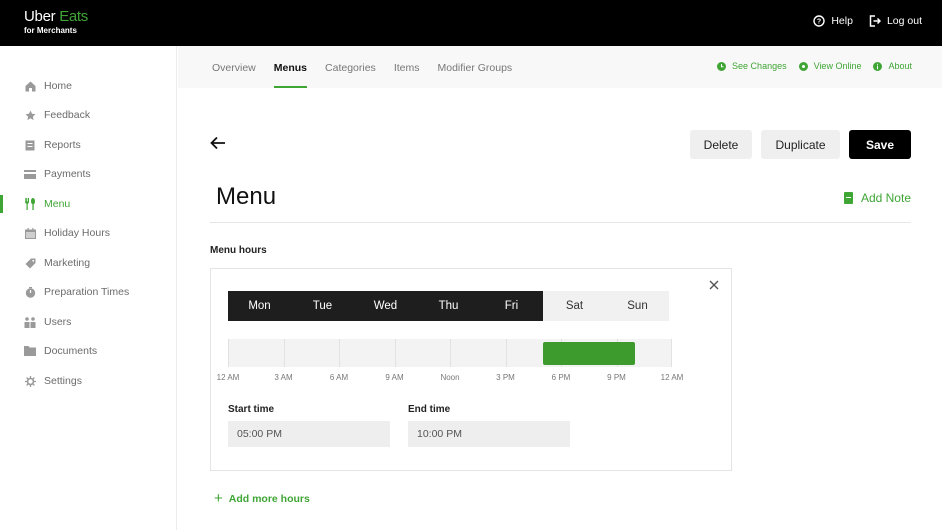 The height and width of the screenshot is (530, 942). Describe the element at coordinates (88, 204) in the screenshot. I see `sidebar-item-menu: Menu` at that location.